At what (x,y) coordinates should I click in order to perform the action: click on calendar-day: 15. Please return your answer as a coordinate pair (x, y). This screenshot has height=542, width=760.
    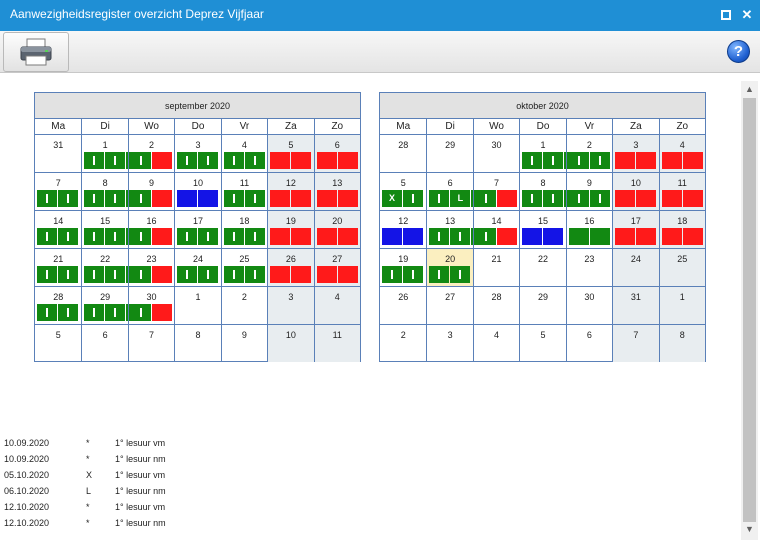
    Looking at the image, I should click on (542, 229).